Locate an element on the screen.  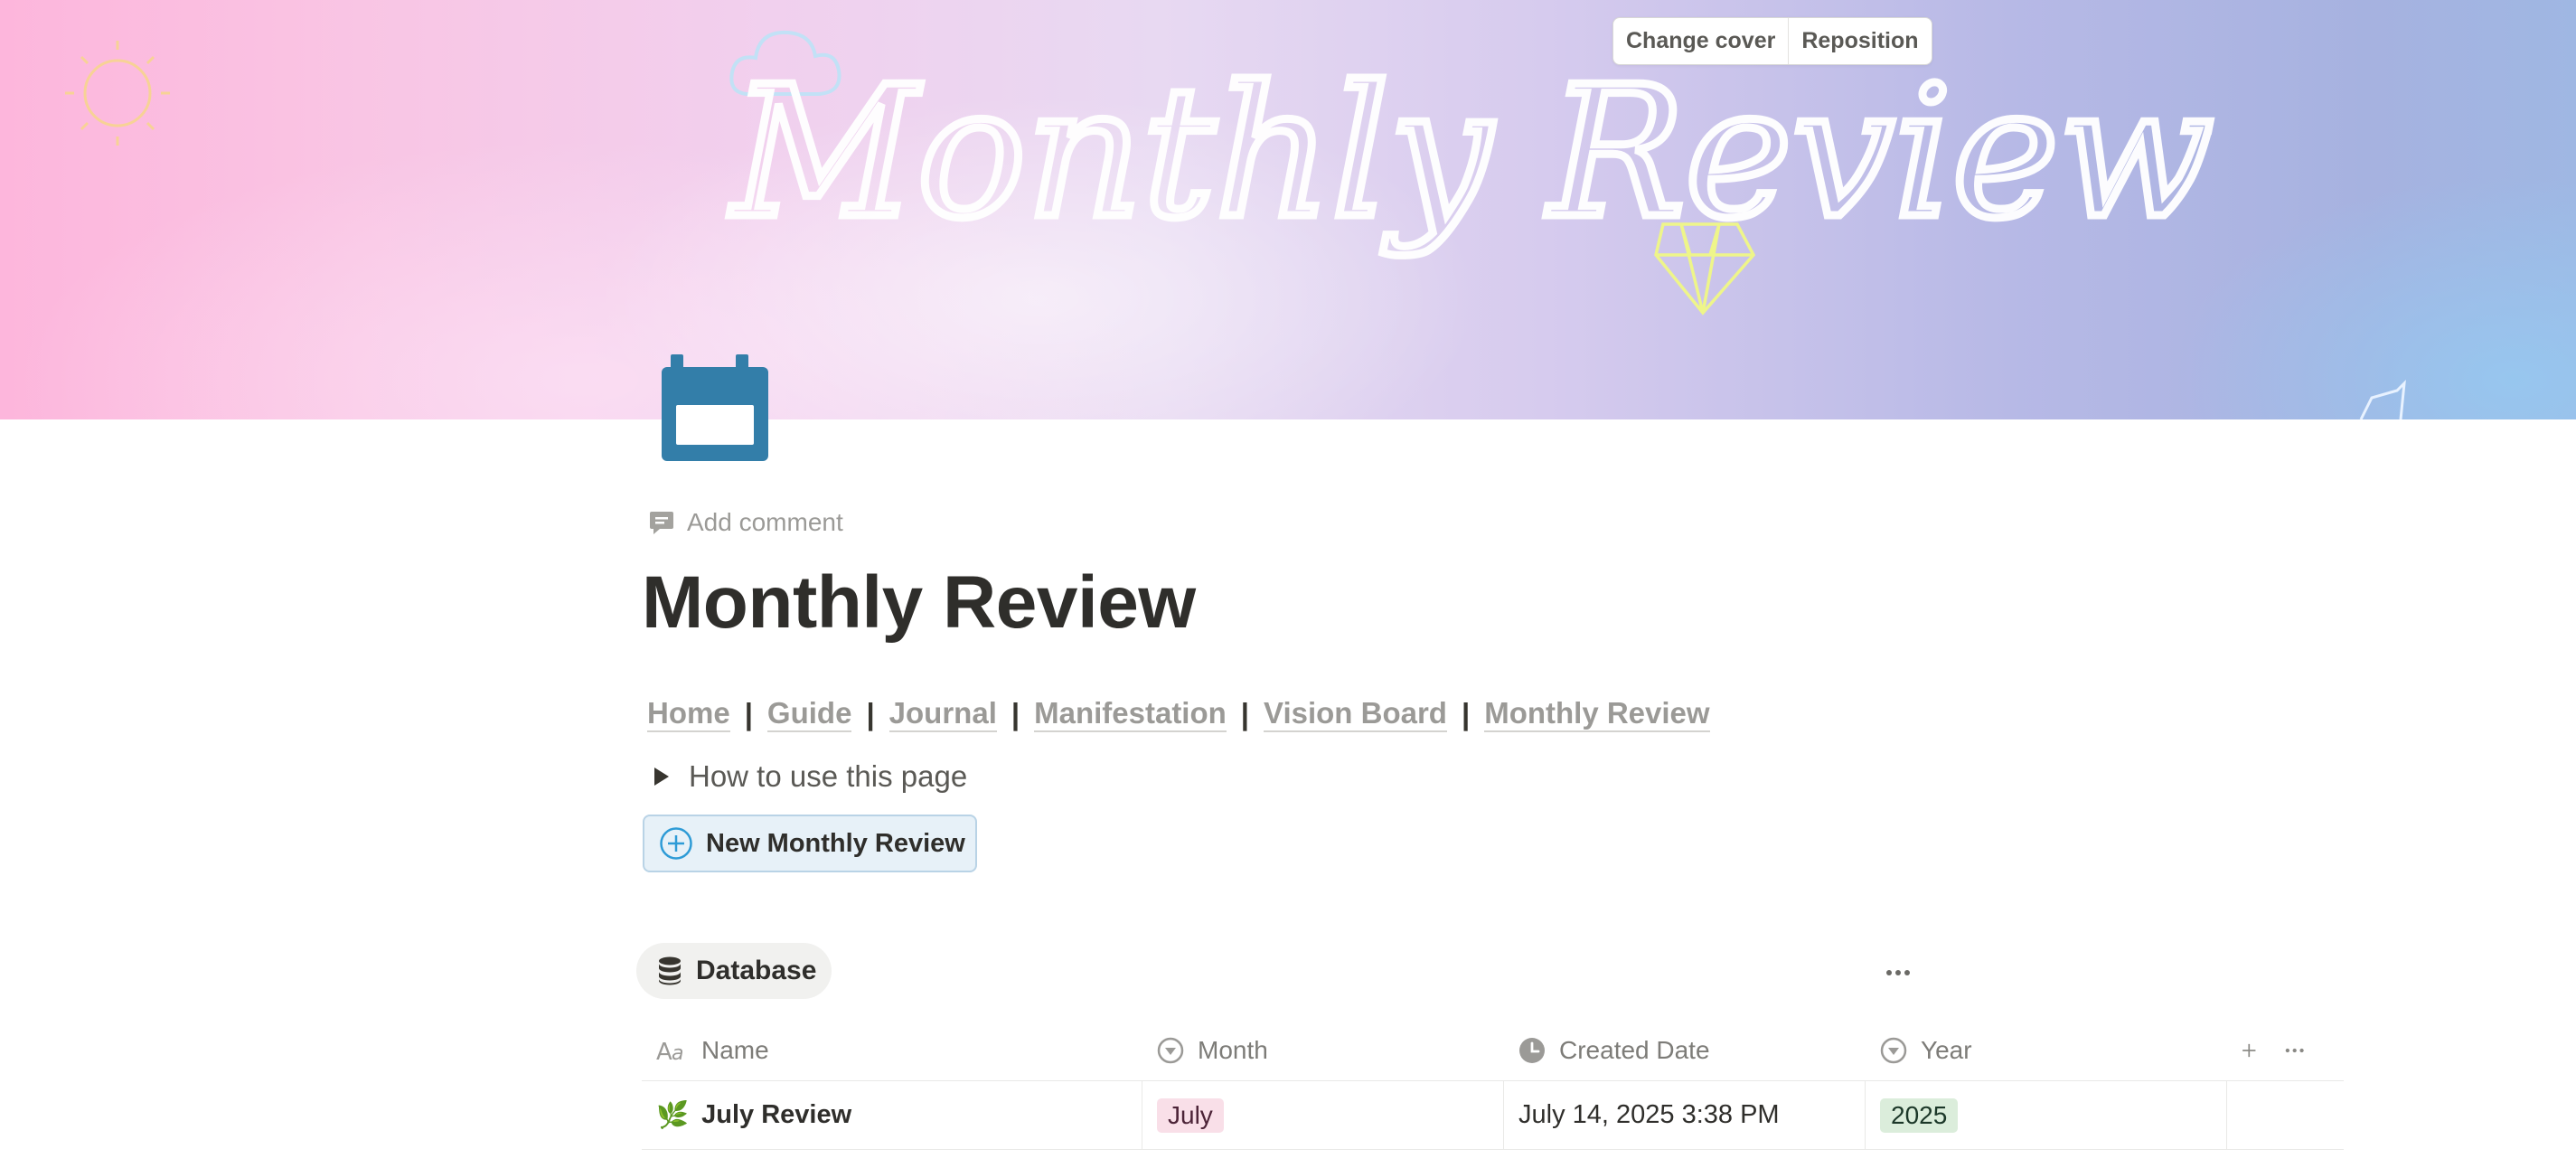
column-header-label: Month is located at coordinates (1233, 1049).